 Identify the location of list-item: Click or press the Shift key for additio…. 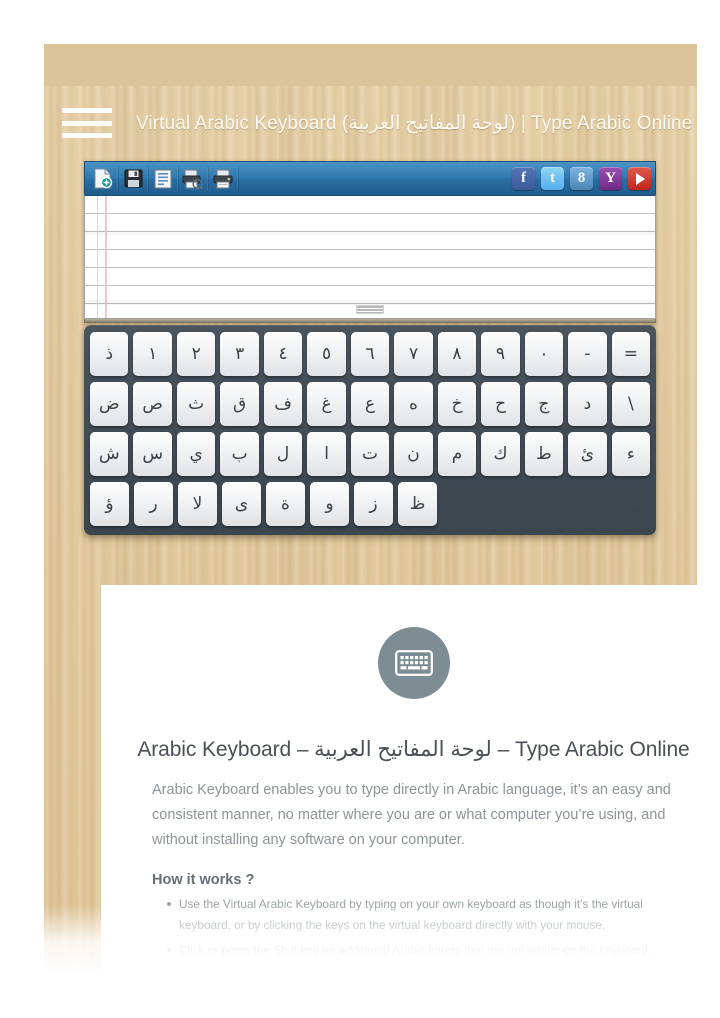
(426, 950).